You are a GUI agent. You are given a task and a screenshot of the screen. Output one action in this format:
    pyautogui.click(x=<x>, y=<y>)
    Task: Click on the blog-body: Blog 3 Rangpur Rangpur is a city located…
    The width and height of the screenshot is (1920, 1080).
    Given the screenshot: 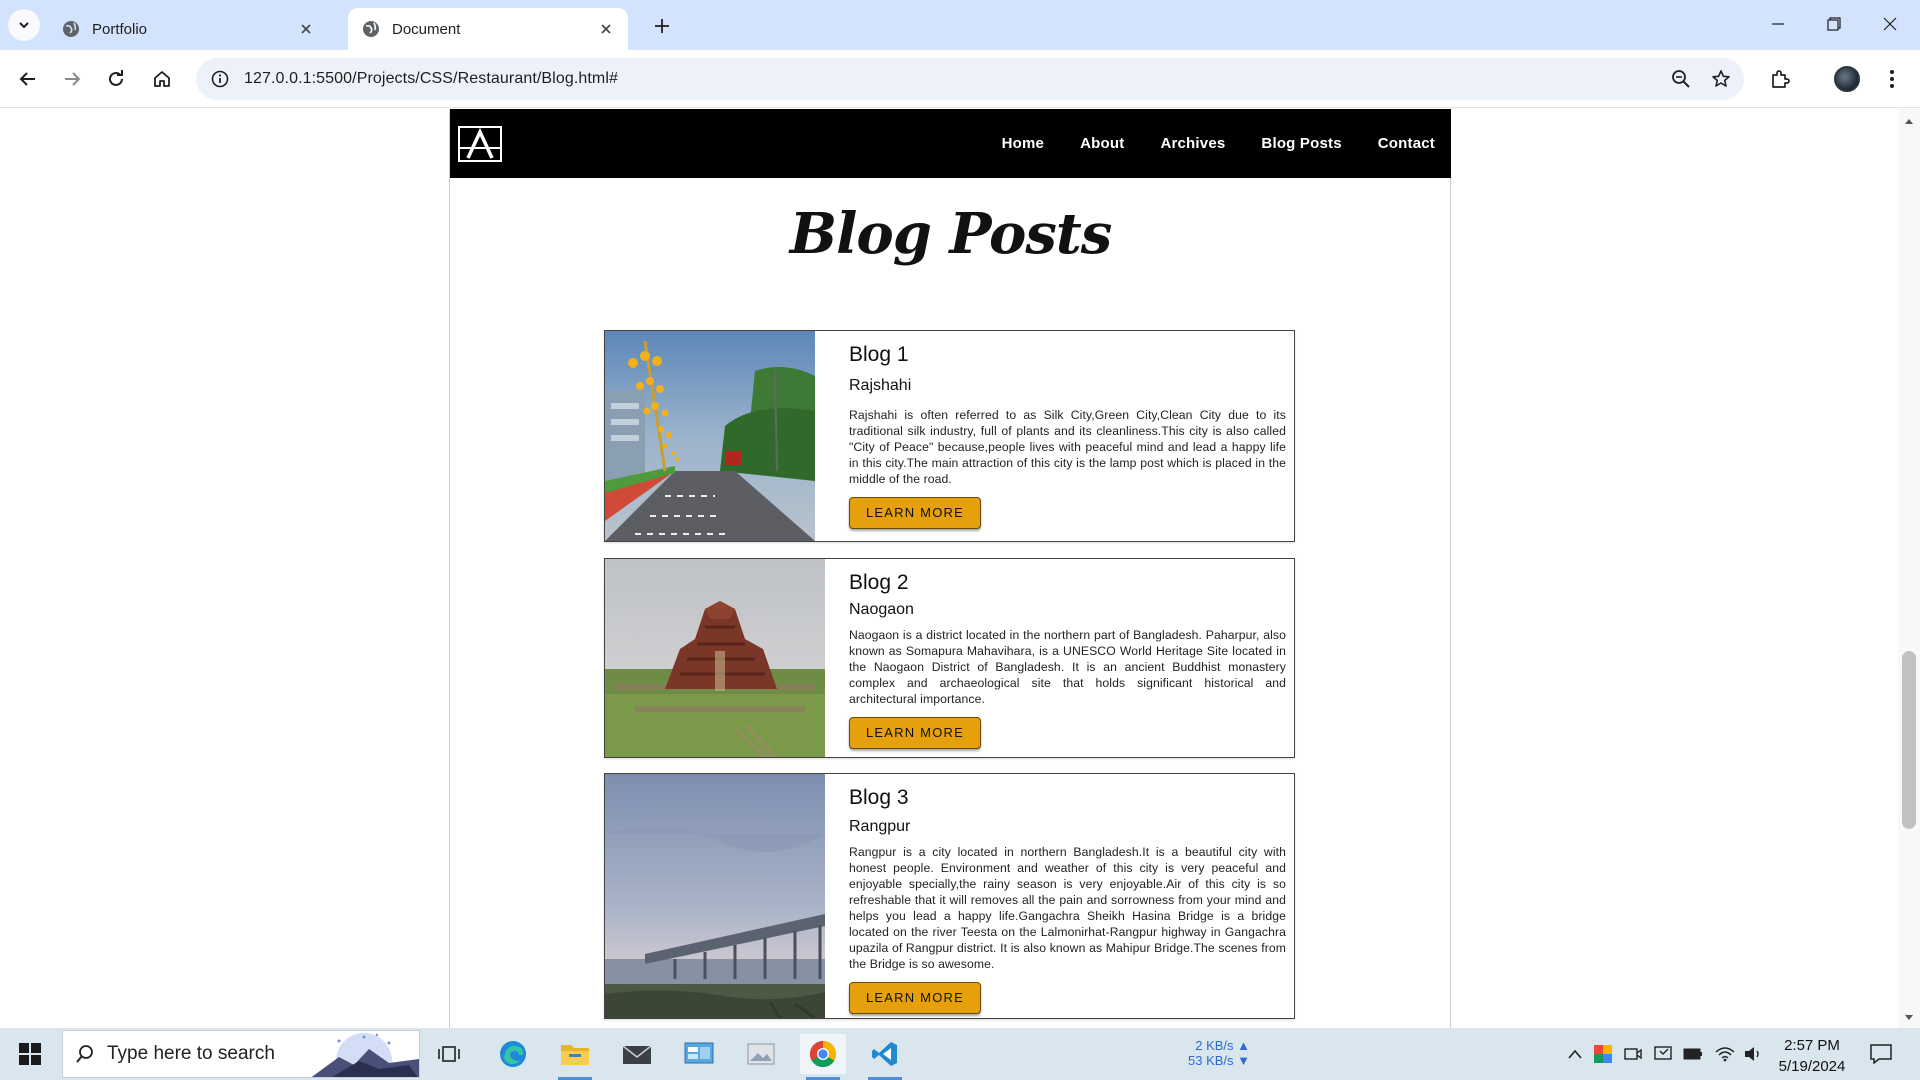 What is the action you would take?
    pyautogui.click(x=1067, y=894)
    